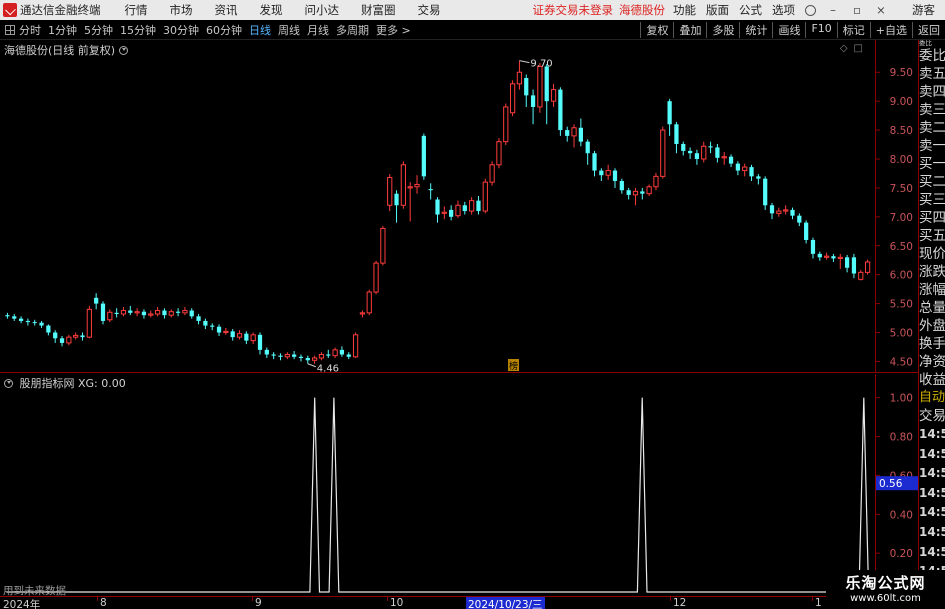 Image resolution: width=945 pixels, height=609 pixels. I want to click on menu-function: 功能, so click(684, 10).